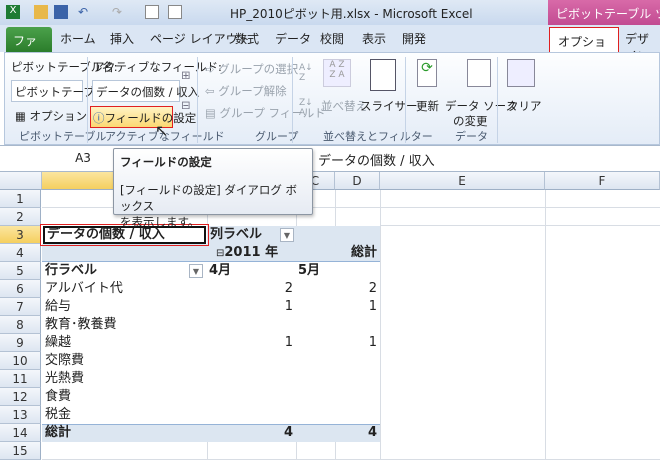 The width and height of the screenshot is (660, 460). Describe the element at coordinates (20, 253) in the screenshot. I see `row-header-4: 4` at that location.